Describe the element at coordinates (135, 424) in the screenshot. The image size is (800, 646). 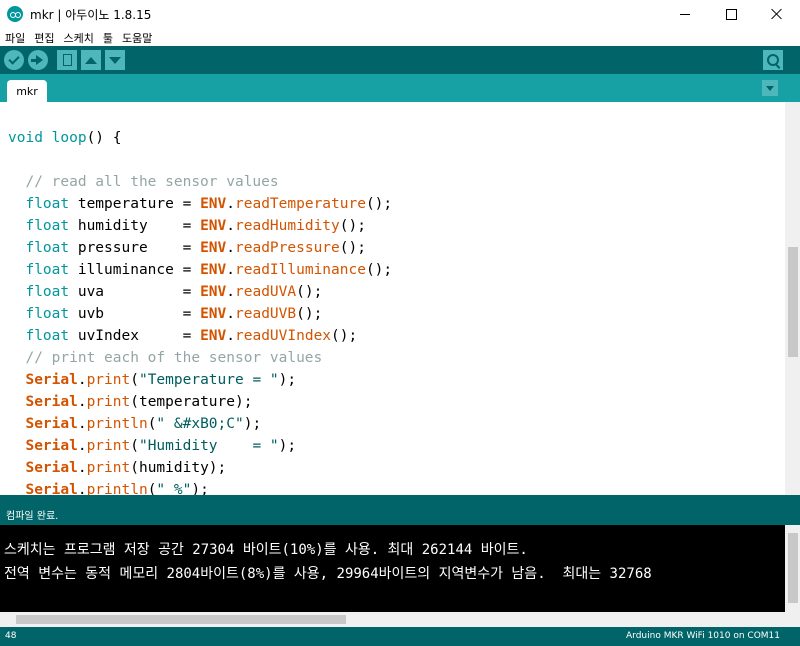
I see `code-line: Serial.println(" &#xB0;C");` at that location.